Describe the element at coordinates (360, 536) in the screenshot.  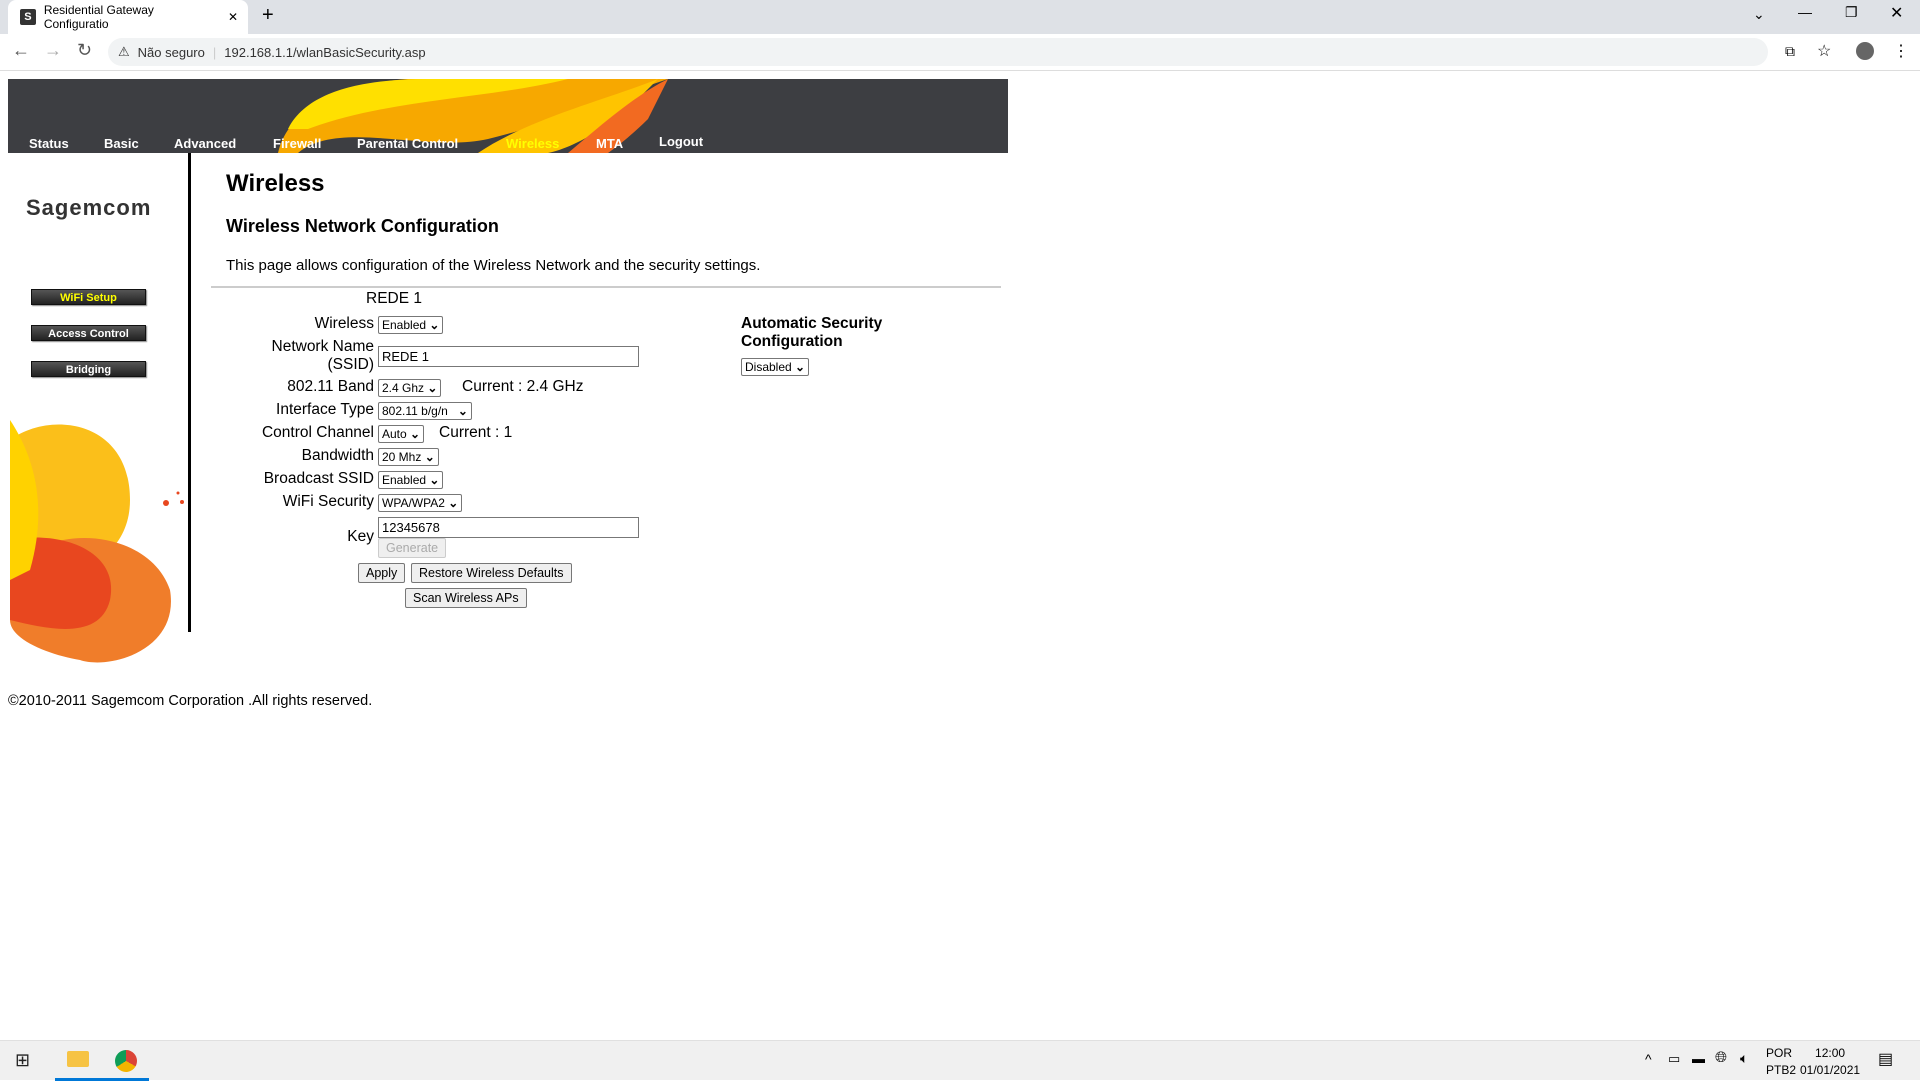
I see `key-label: Key` at that location.